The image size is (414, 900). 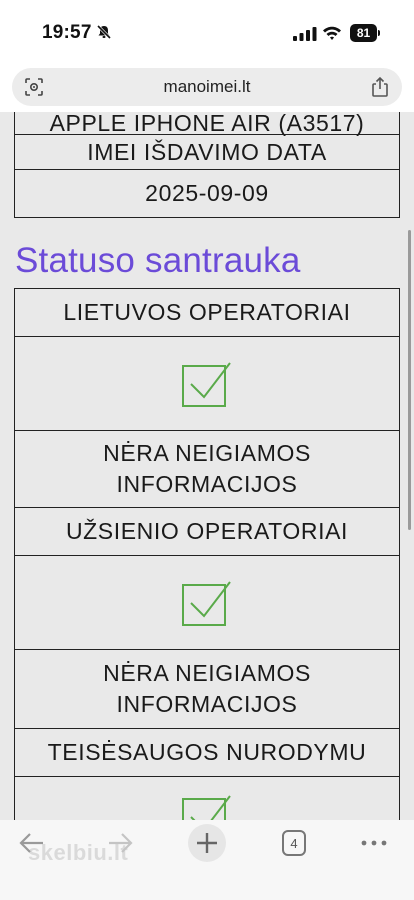 I want to click on foreign-operators-label: UŽSIENIO OPERATORIAI, so click(x=207, y=531).